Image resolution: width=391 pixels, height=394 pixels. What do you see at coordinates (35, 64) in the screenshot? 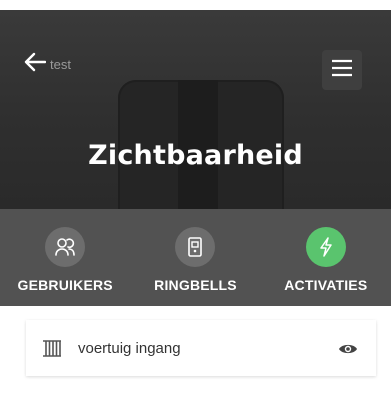
I see `arrow-left-icon` at bounding box center [35, 64].